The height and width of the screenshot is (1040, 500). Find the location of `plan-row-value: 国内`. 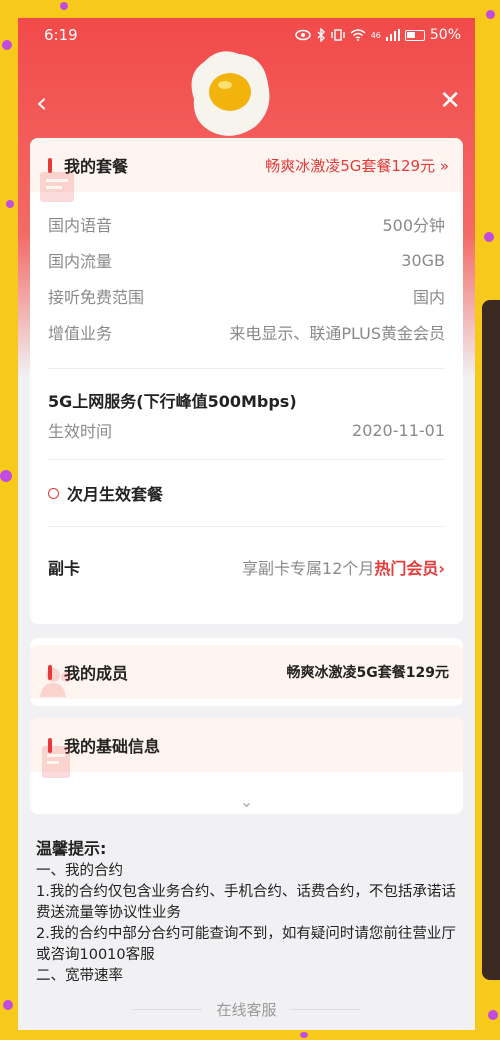

plan-row-value: 国内 is located at coordinates (428, 297).